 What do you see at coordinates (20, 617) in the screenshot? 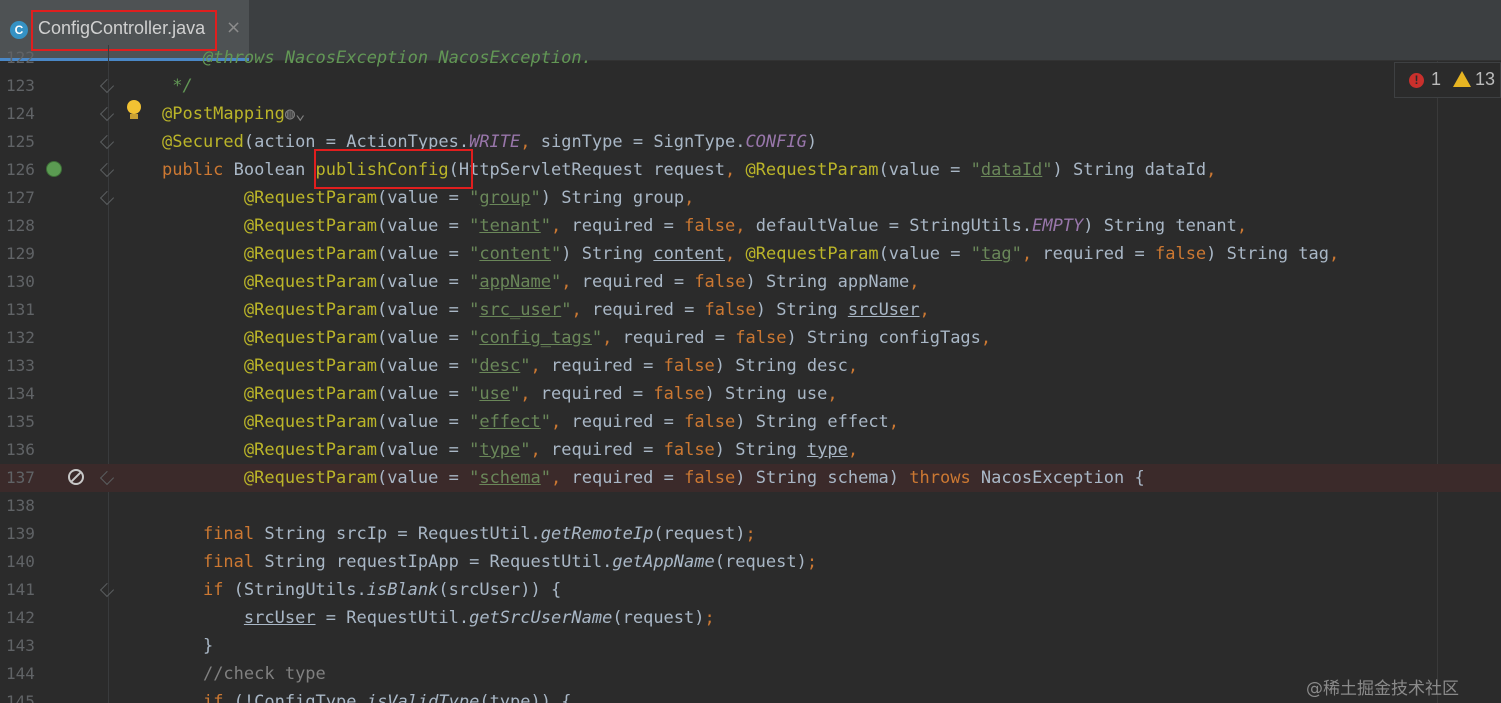
I see `line-number: 142` at bounding box center [20, 617].